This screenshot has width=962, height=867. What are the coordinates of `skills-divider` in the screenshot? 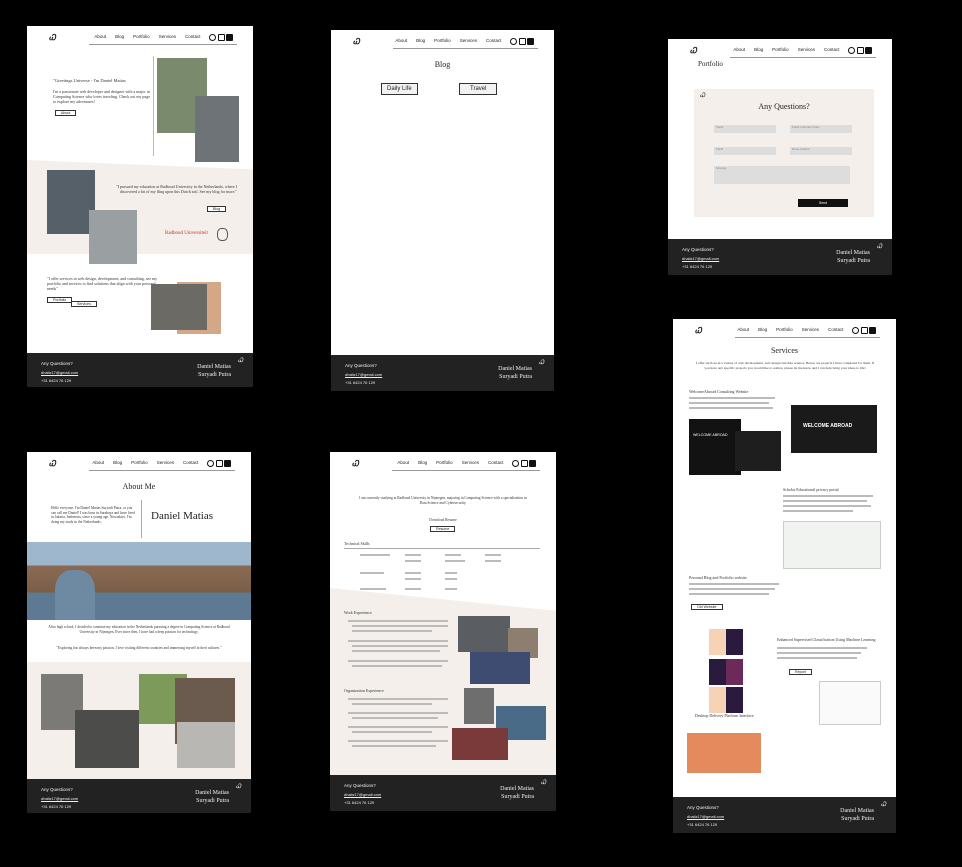 It's located at (442, 548).